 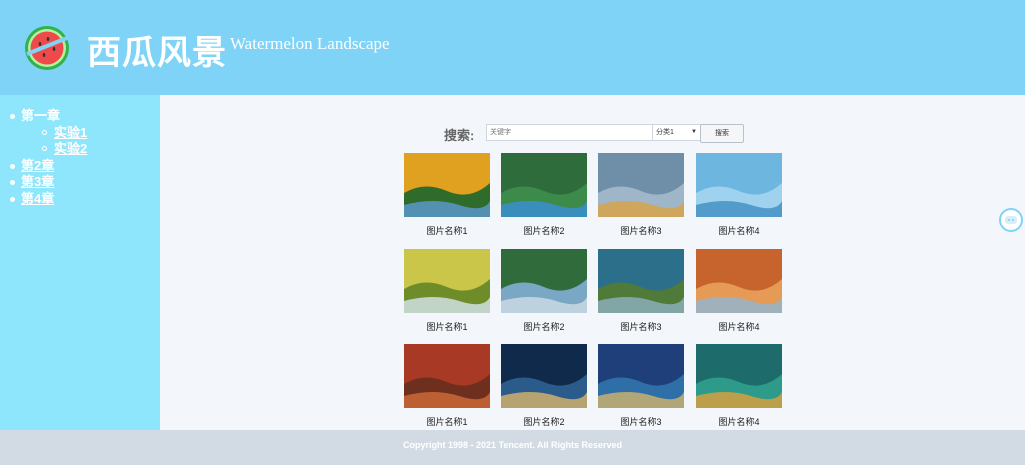 I want to click on robot-icon, so click(x=1011, y=220).